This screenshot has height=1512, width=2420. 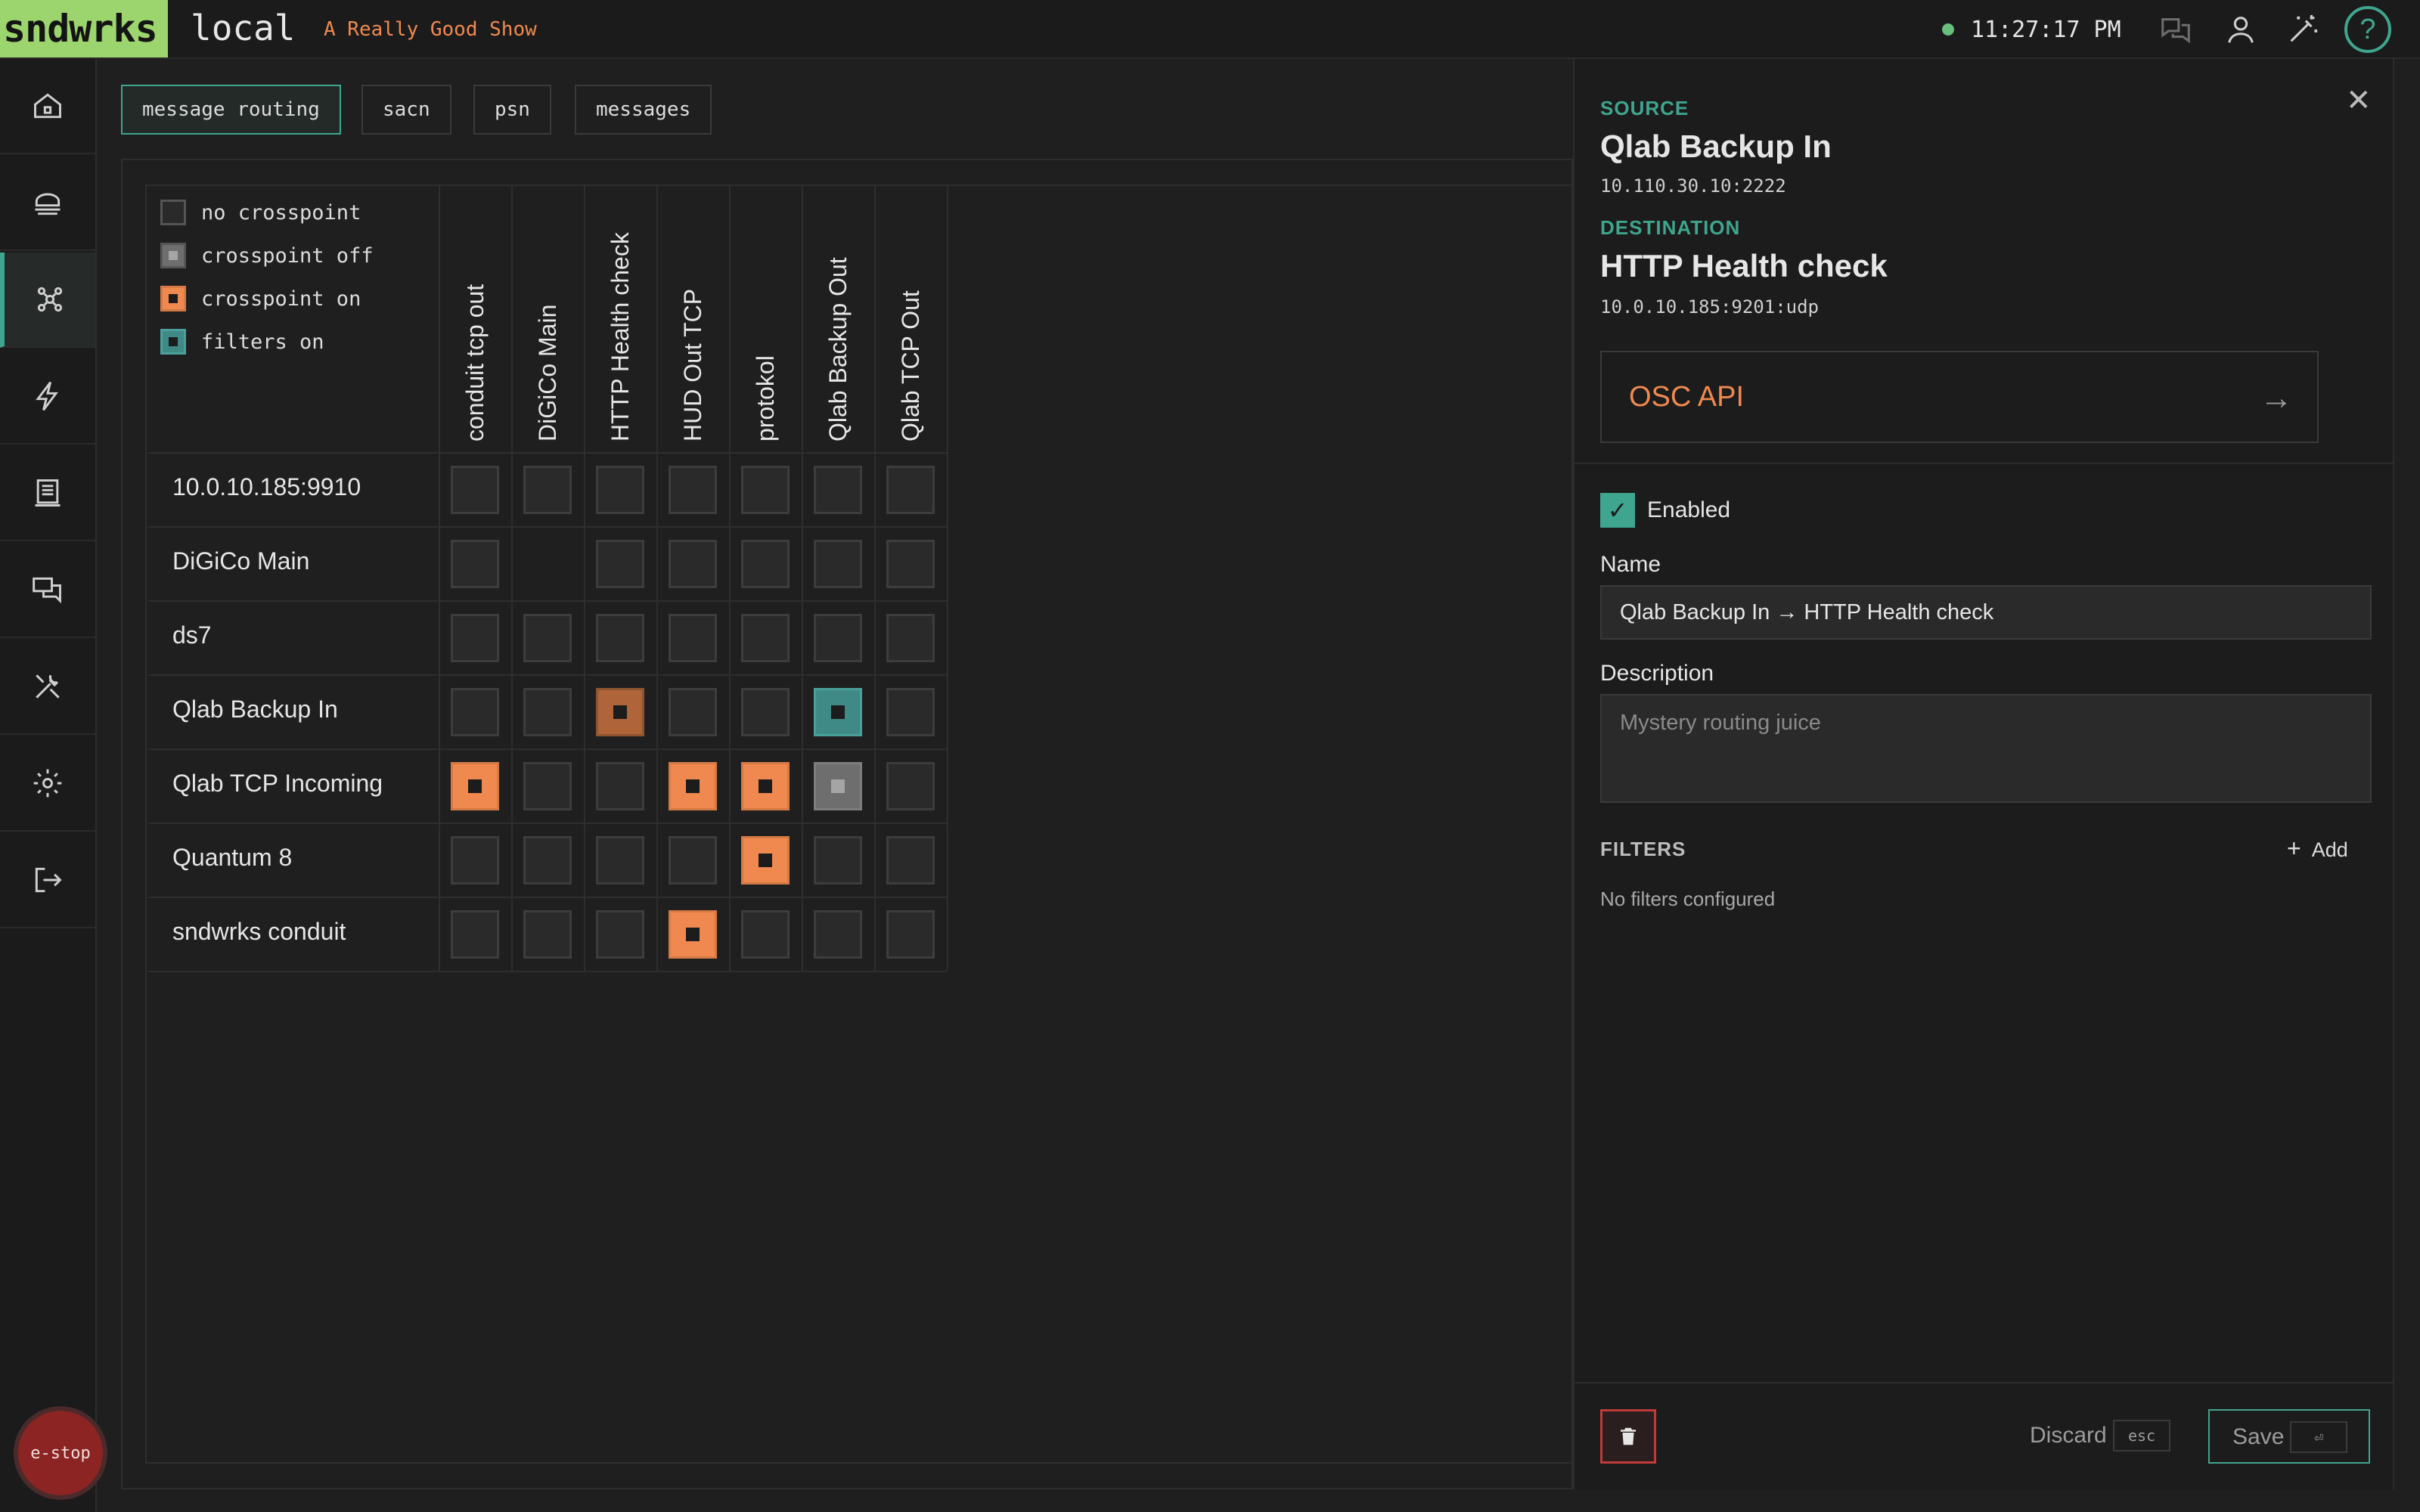 I want to click on destination-address: 10.0.10.185:9201:udp, so click(x=1709, y=307).